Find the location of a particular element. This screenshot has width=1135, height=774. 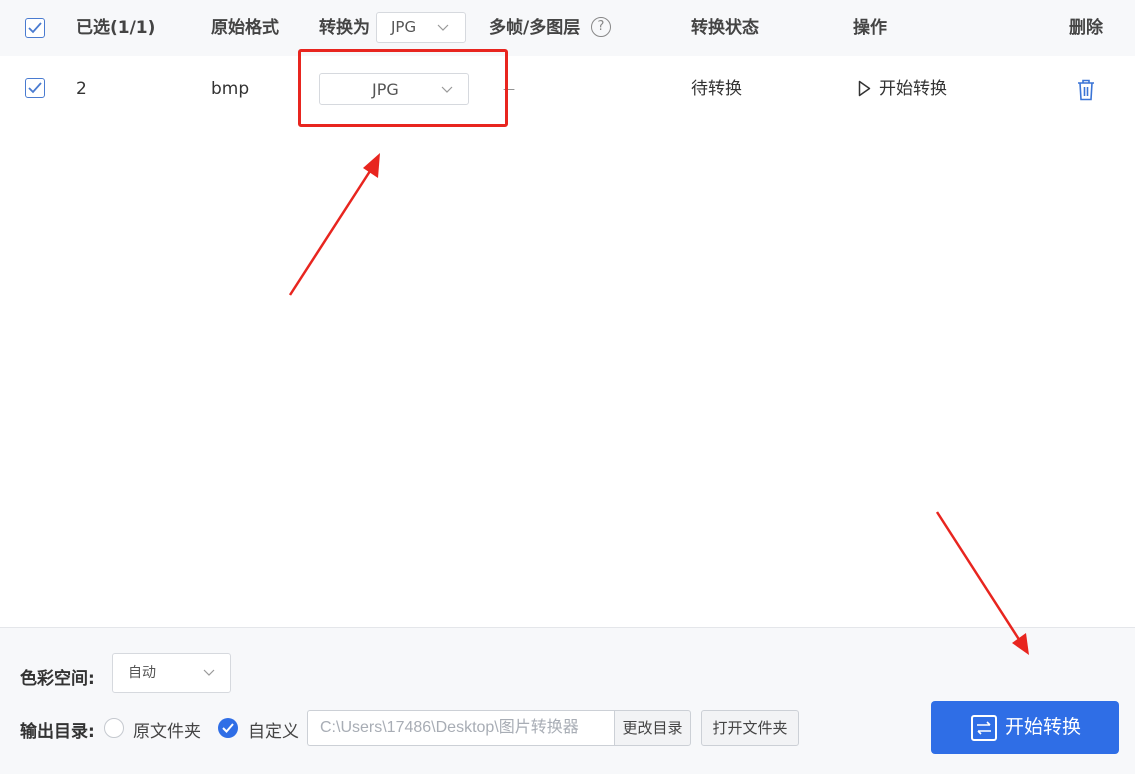

header-original-format: 原始格式 is located at coordinates (245, 28).